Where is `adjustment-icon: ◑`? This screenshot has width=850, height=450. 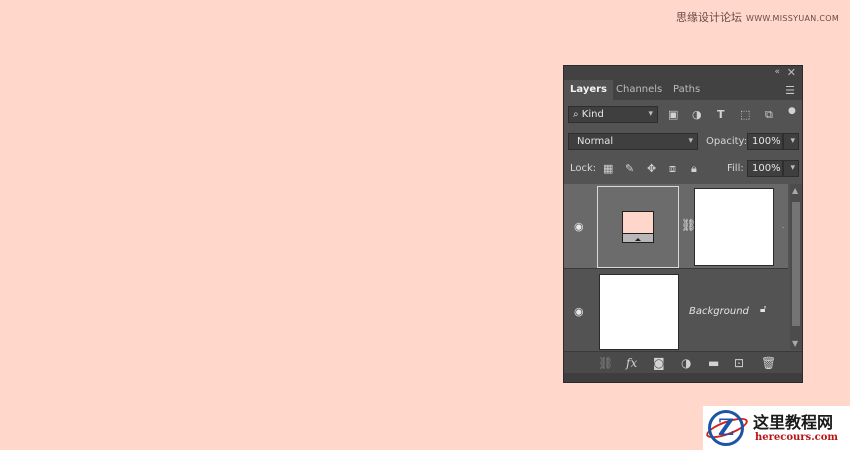 adjustment-icon: ◑ is located at coordinates (686, 363).